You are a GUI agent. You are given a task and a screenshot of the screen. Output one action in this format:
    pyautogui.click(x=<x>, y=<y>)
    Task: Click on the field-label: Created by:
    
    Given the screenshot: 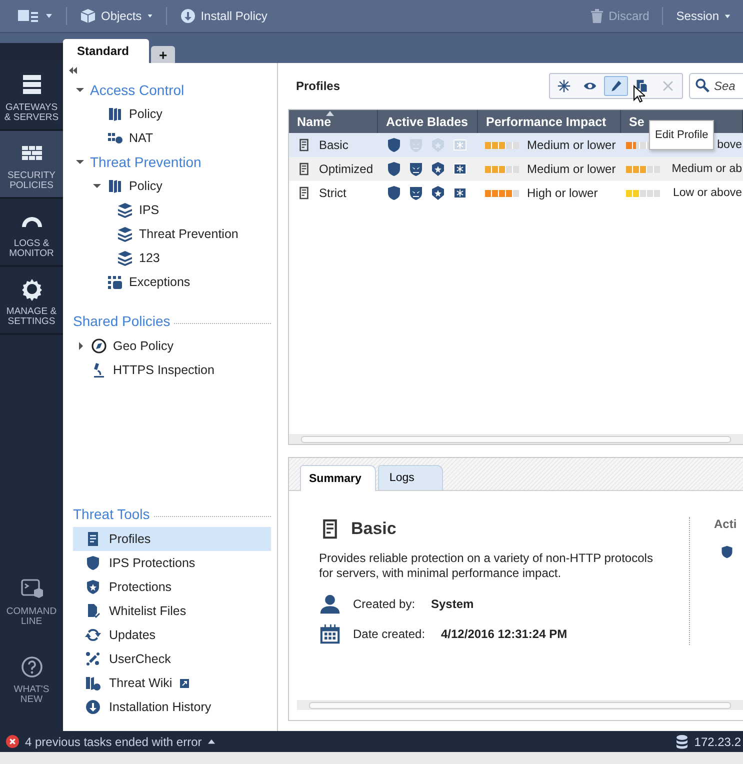 What is the action you would take?
    pyautogui.click(x=384, y=604)
    